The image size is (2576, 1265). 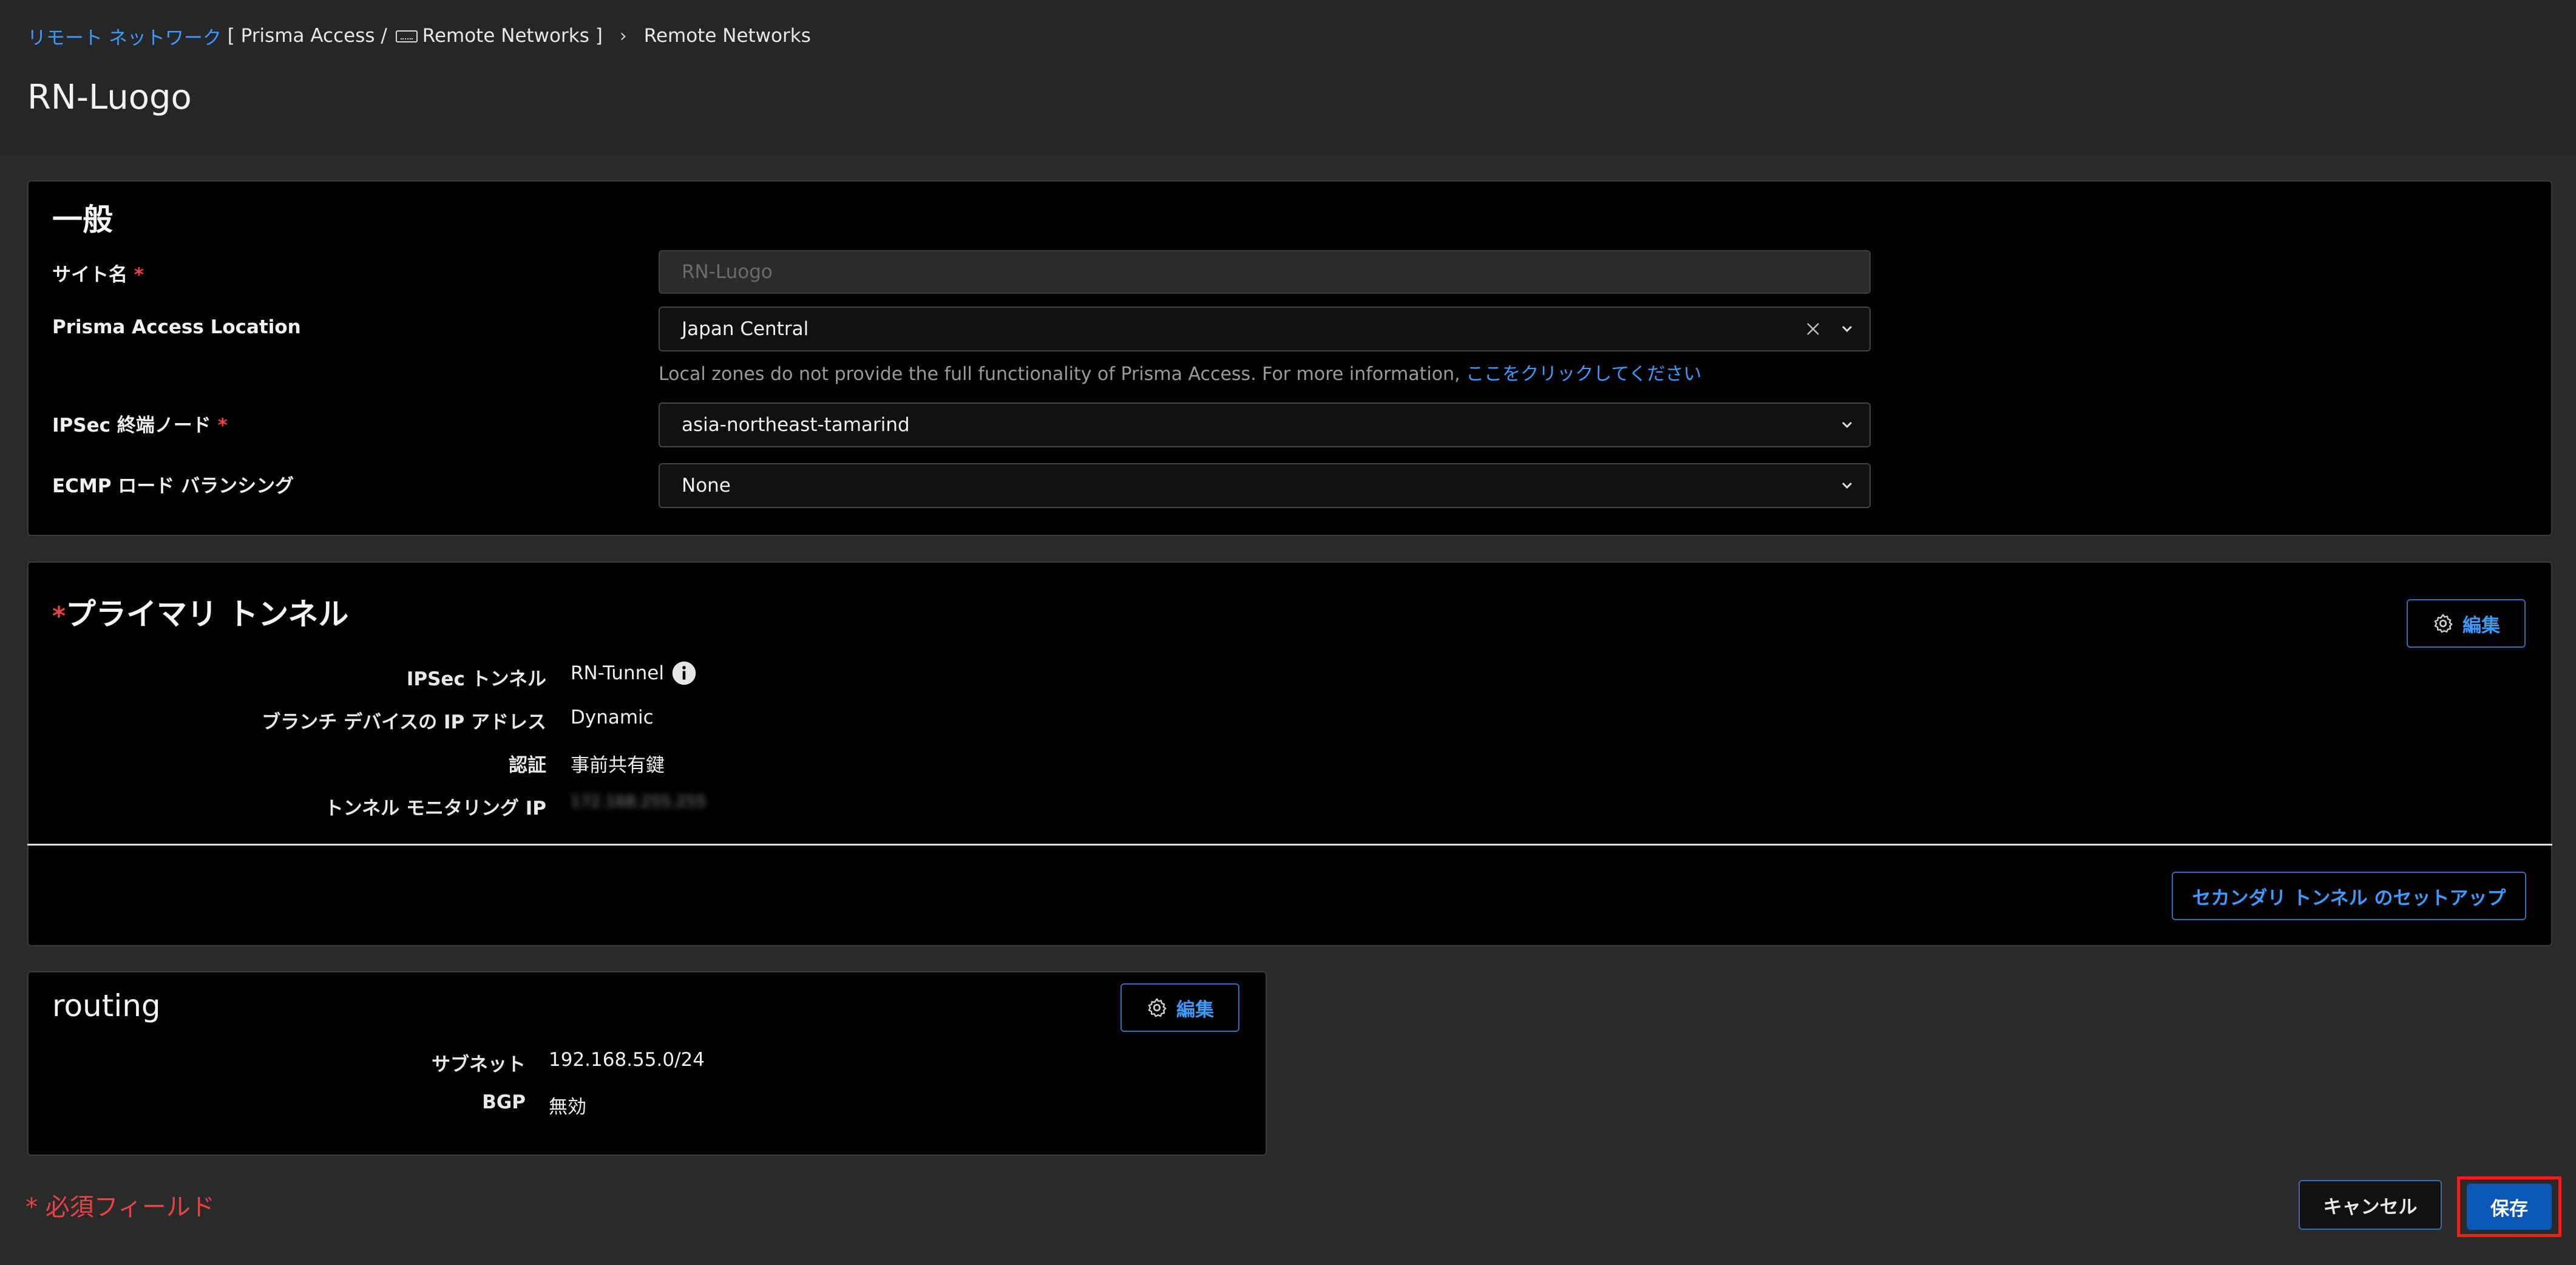 What do you see at coordinates (504, 1102) in the screenshot?
I see `bgp-label: BGP` at bounding box center [504, 1102].